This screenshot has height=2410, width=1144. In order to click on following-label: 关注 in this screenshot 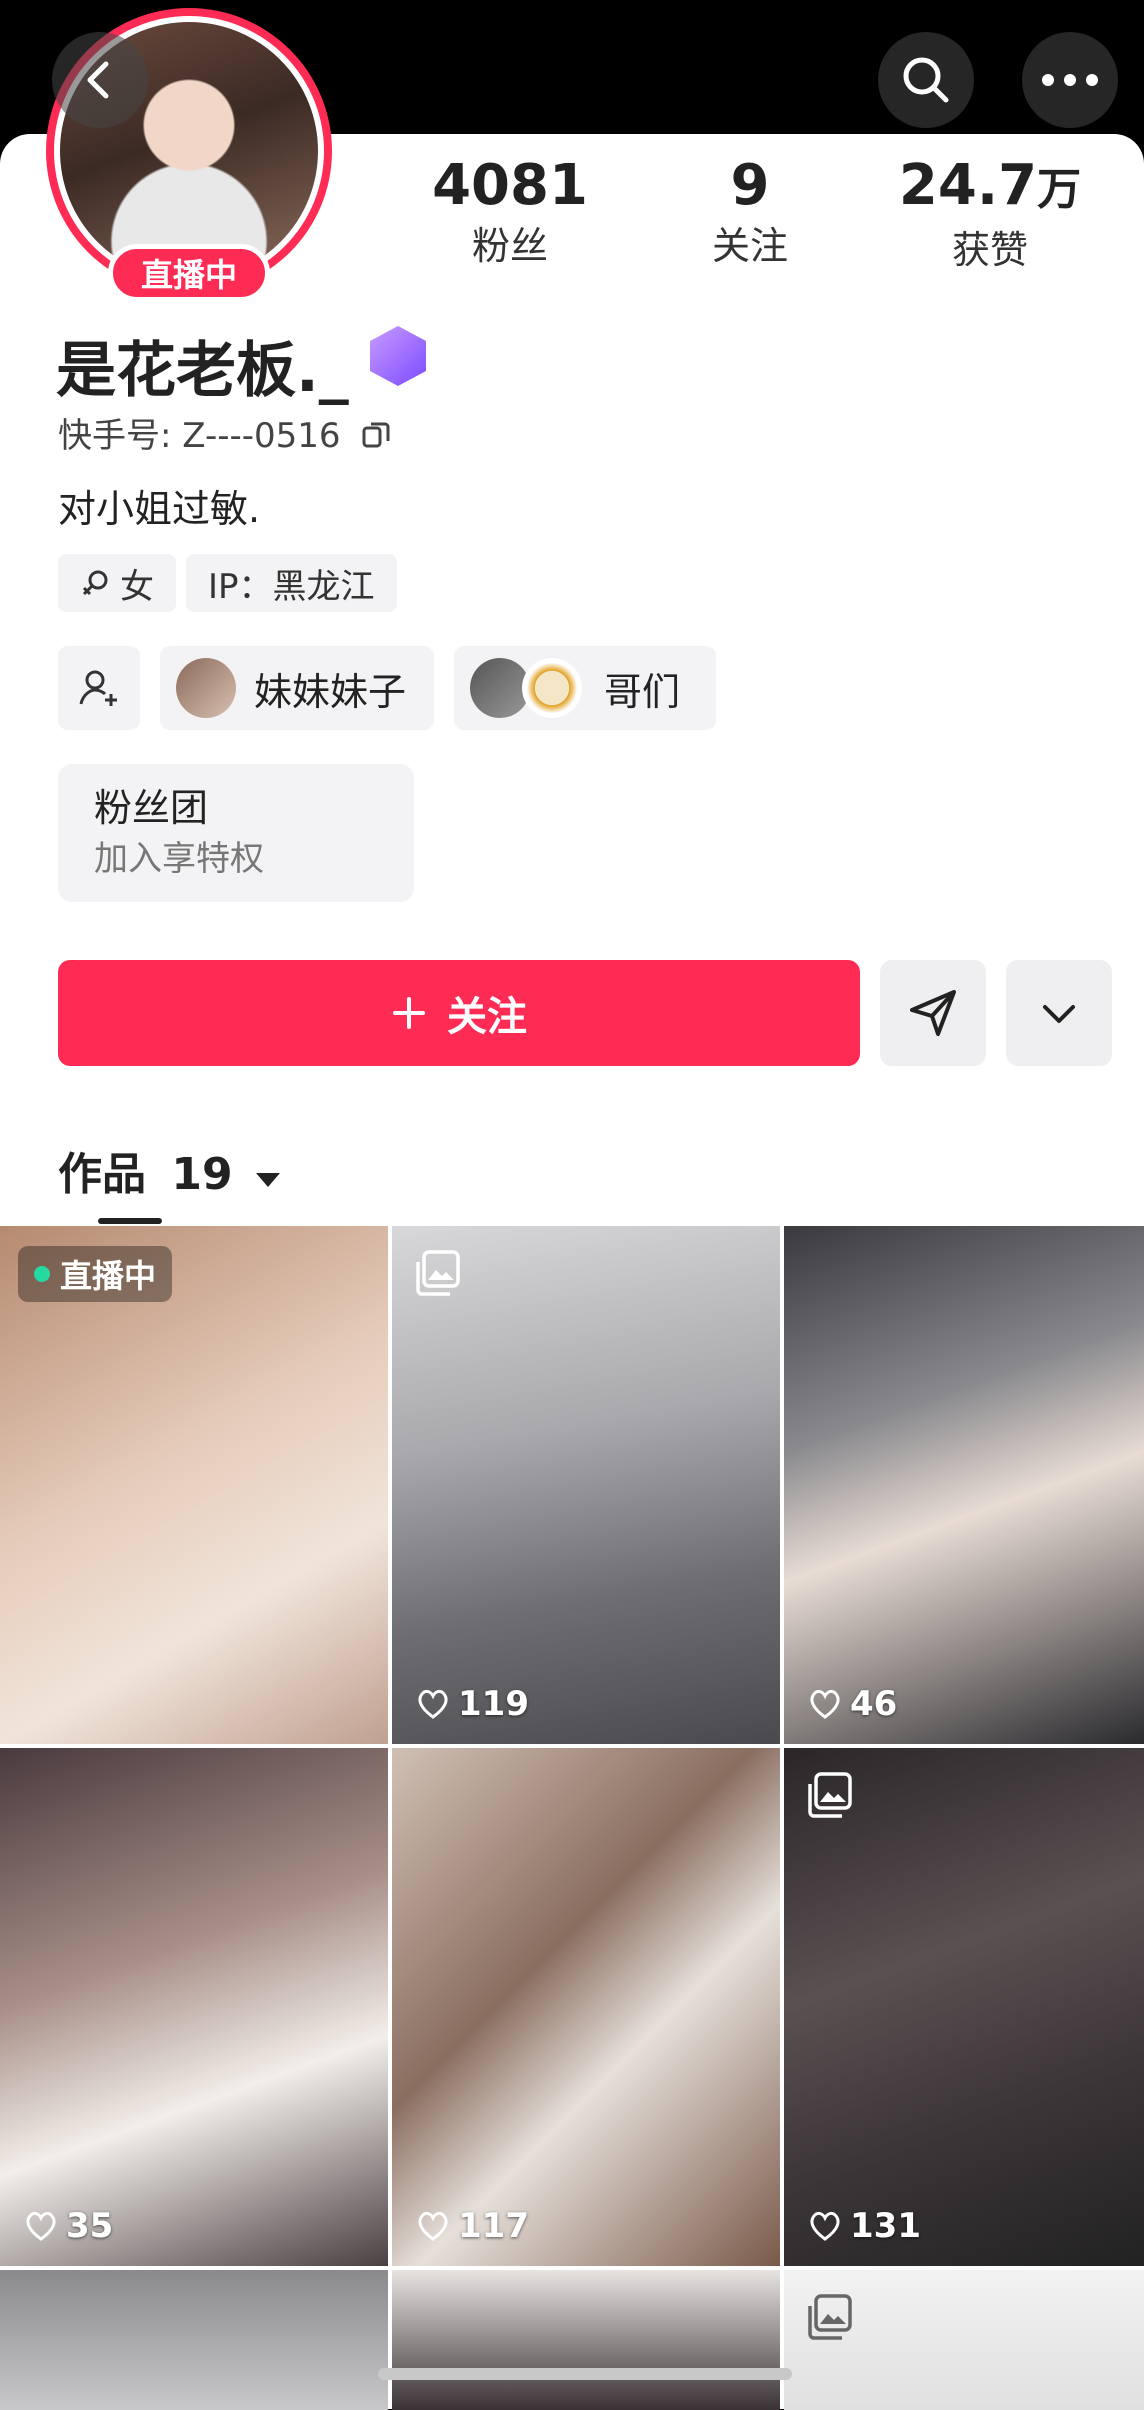, I will do `click(749, 246)`.